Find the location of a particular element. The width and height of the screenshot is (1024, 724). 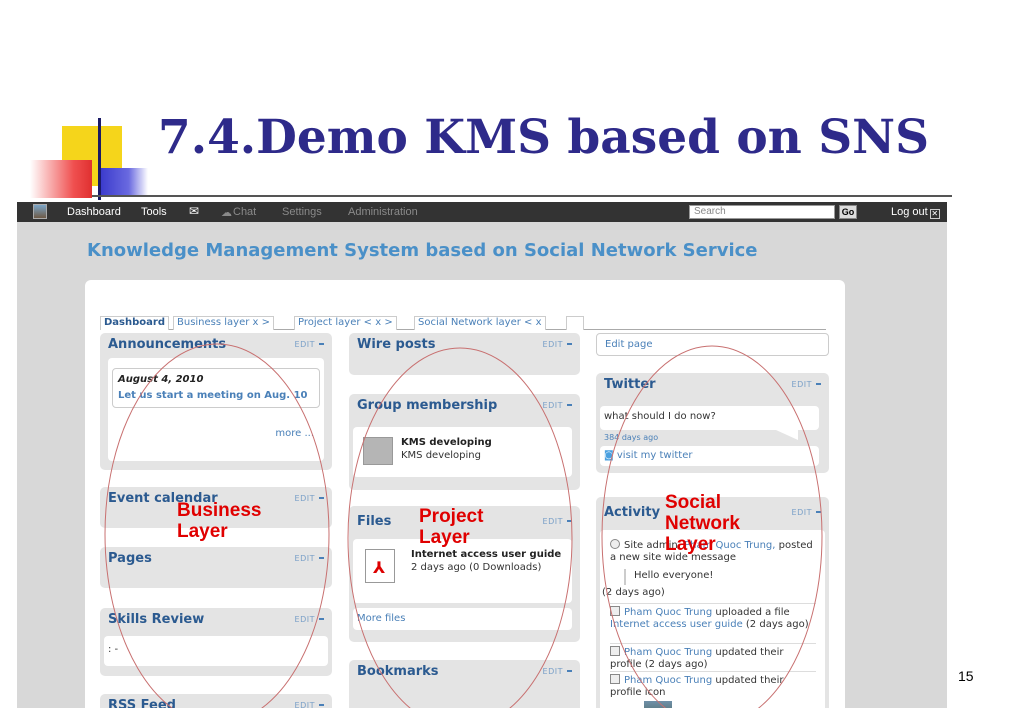

group-icon is located at coordinates (378, 451).